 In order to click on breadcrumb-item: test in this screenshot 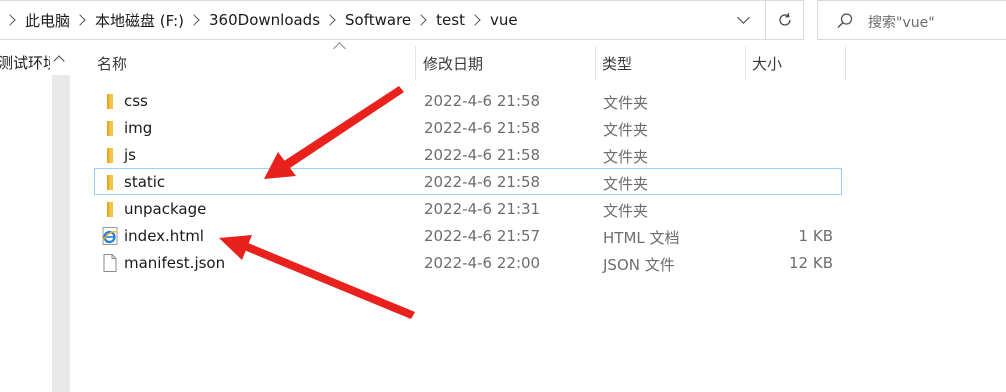, I will do `click(438, 20)`.